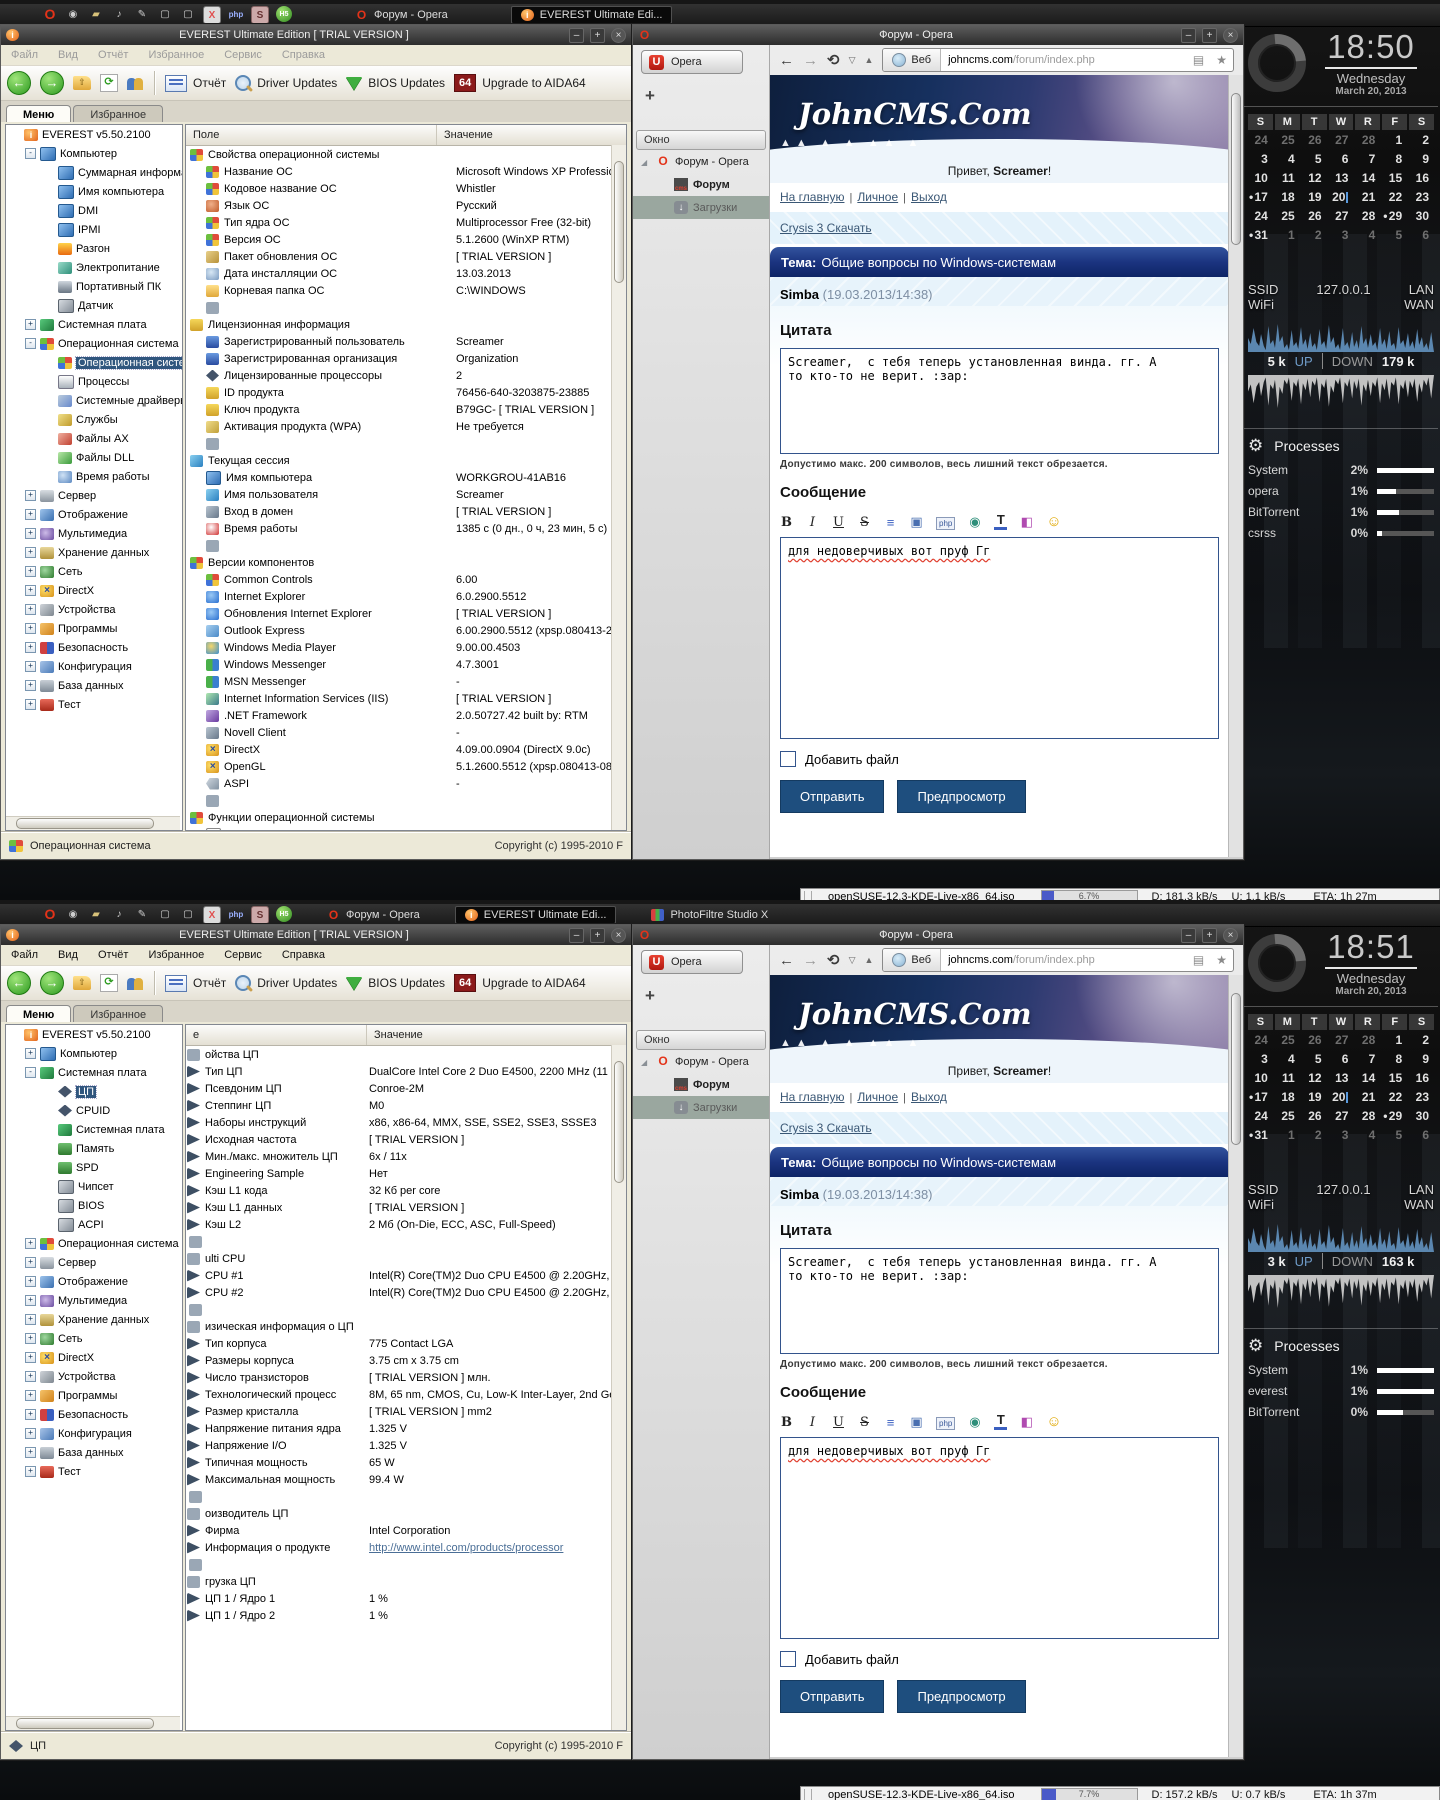 This screenshot has width=1440, height=1800. Describe the element at coordinates (1341, 159) in the screenshot. I see `calendar-day: 6` at that location.